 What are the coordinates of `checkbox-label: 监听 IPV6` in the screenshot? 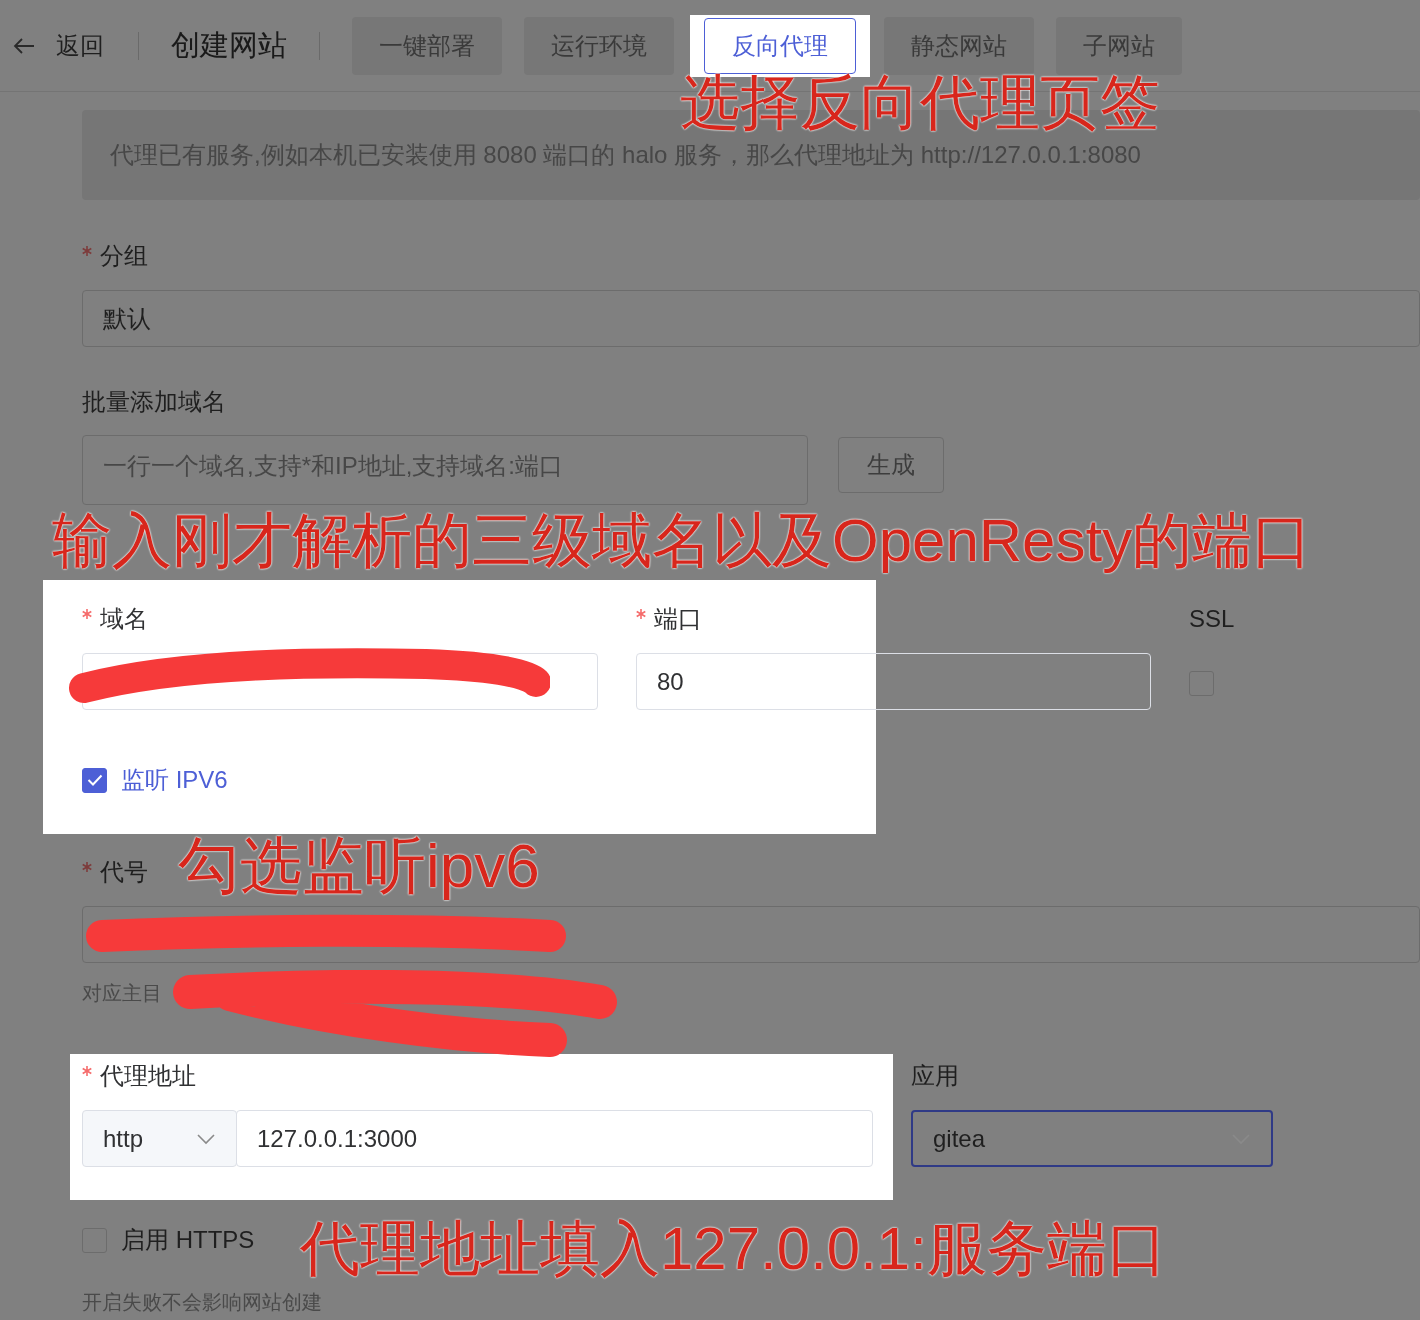 It's located at (174, 780).